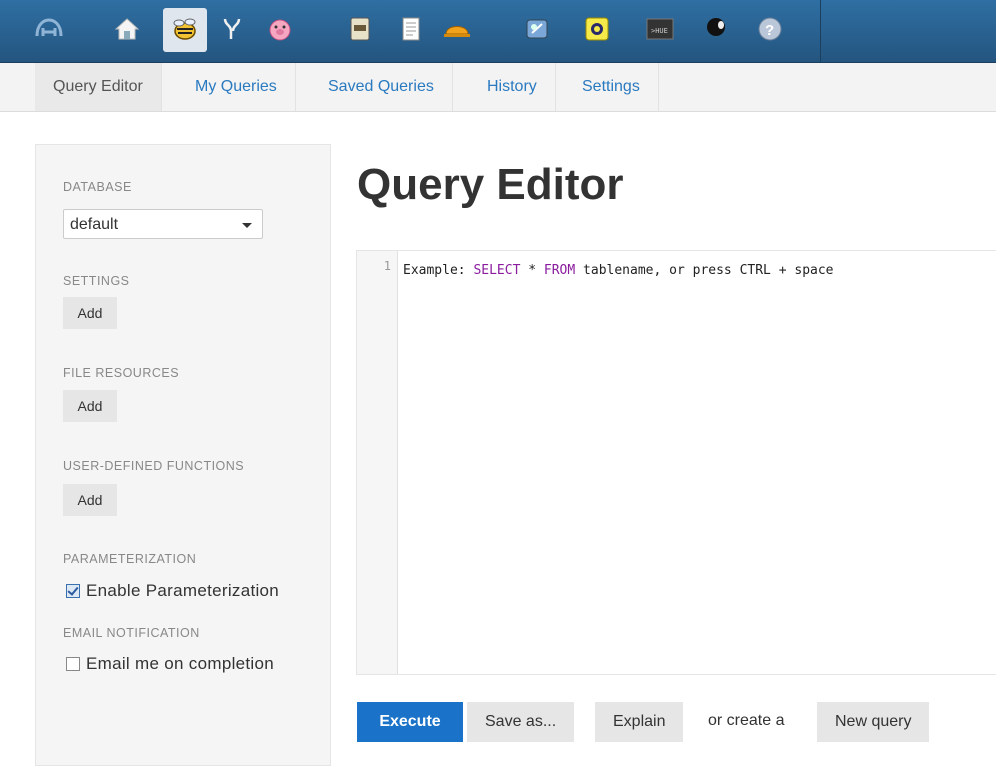  I want to click on tab-history: History, so click(512, 87).